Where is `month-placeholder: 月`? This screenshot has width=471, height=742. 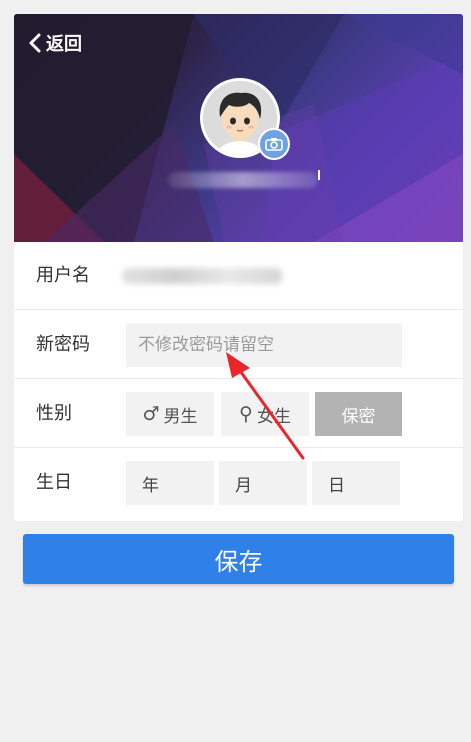
month-placeholder: 月 is located at coordinates (243, 485).